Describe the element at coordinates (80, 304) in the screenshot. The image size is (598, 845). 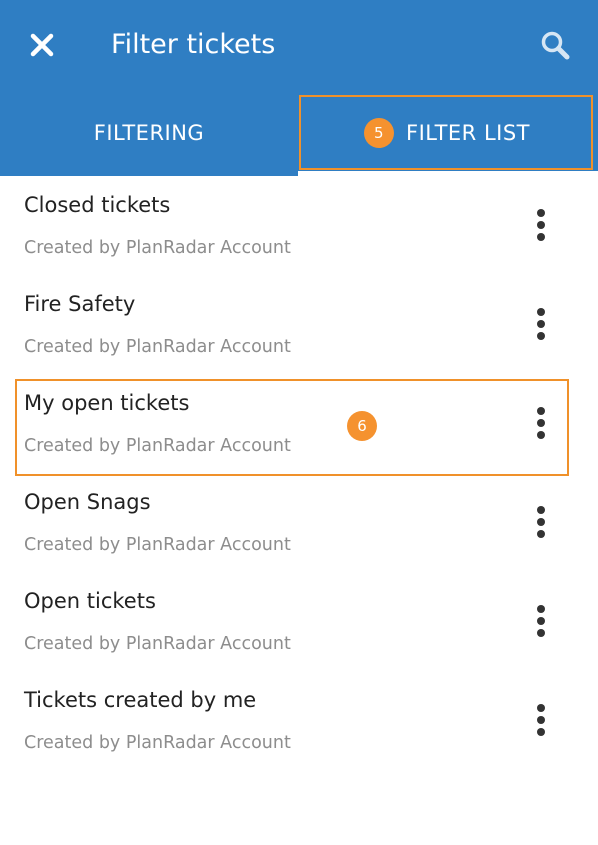
I see `list-item-title: Fire Safety` at that location.